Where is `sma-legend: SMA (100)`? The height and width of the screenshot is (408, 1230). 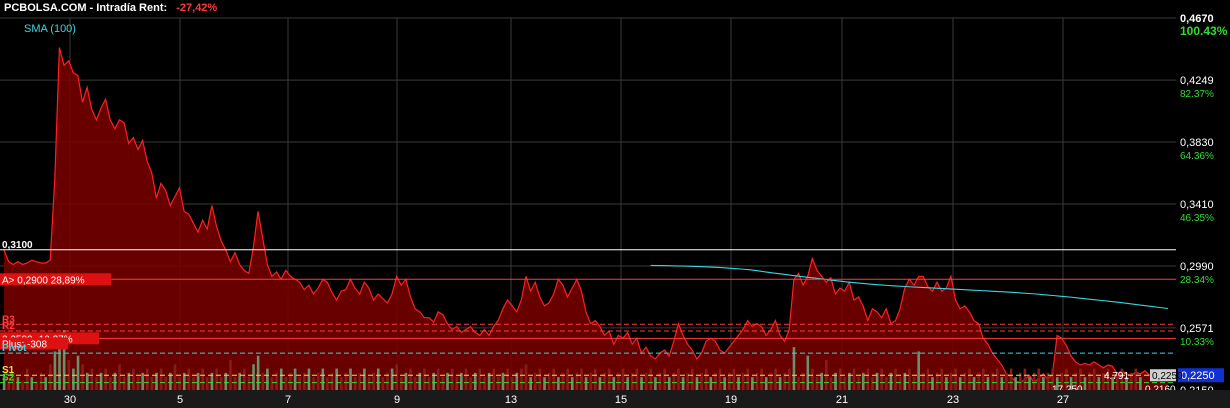
sma-legend: SMA (100) is located at coordinates (50, 29).